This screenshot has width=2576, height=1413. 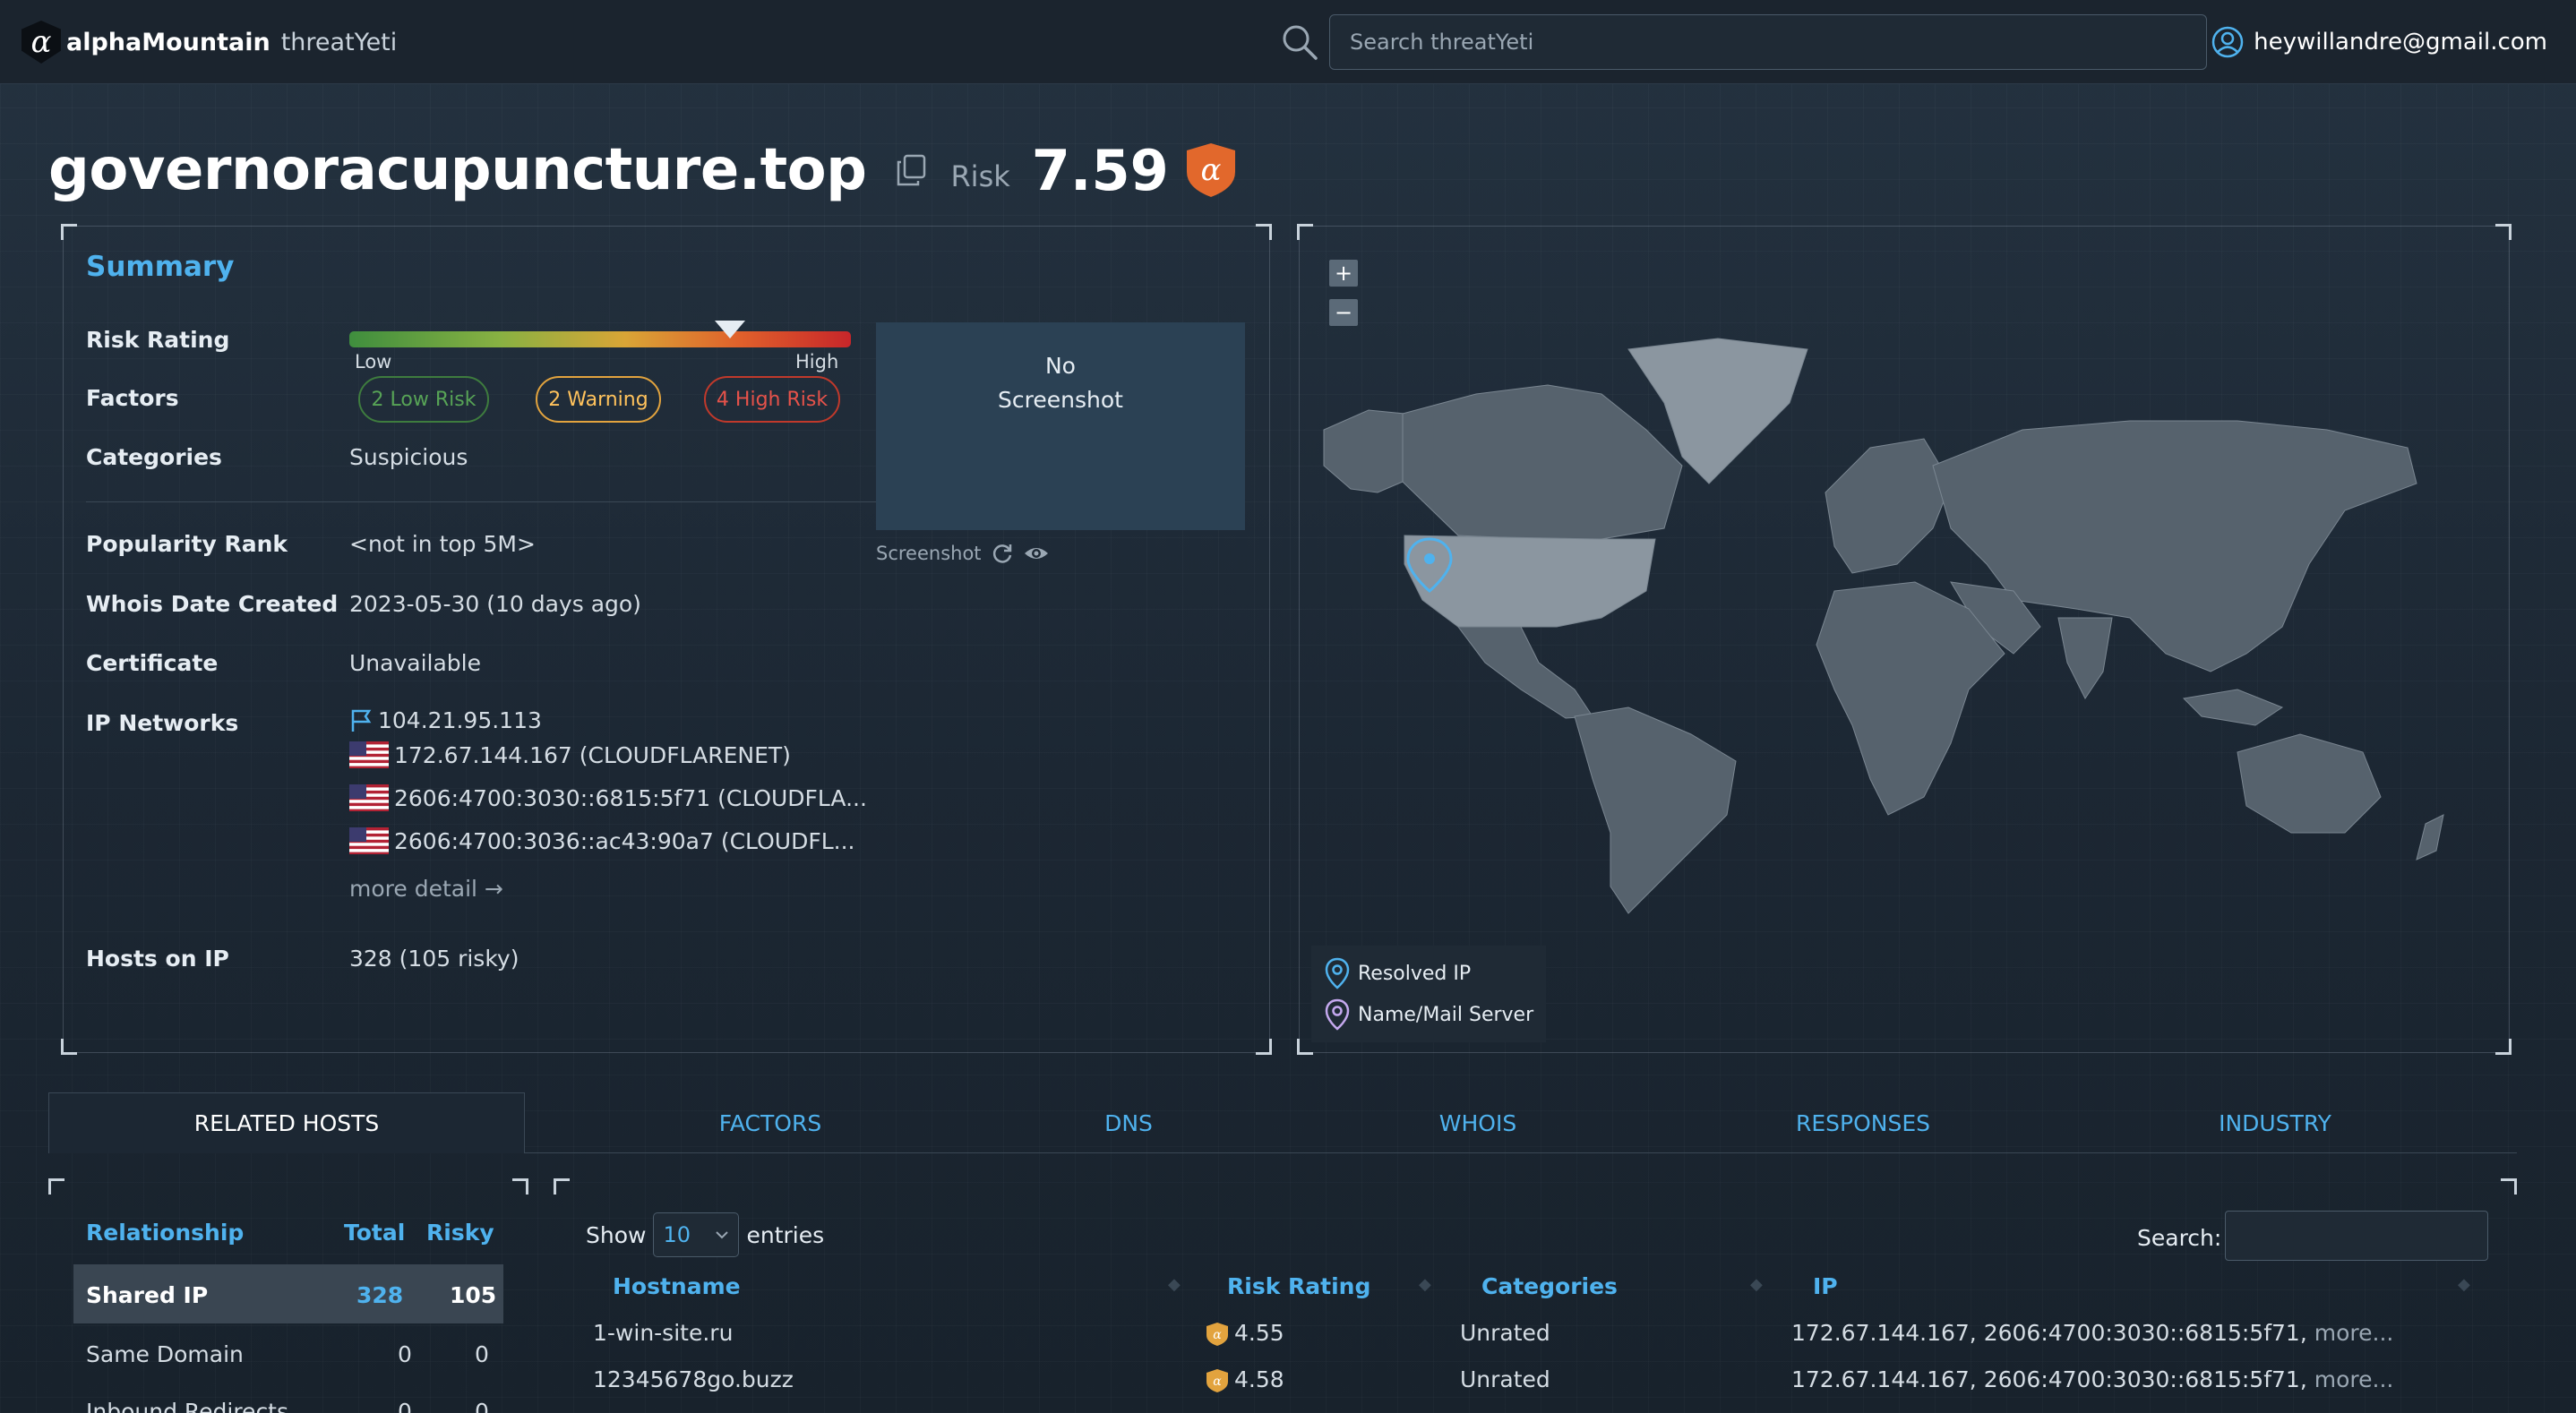 I want to click on risk-score: 7.59, so click(x=1100, y=170).